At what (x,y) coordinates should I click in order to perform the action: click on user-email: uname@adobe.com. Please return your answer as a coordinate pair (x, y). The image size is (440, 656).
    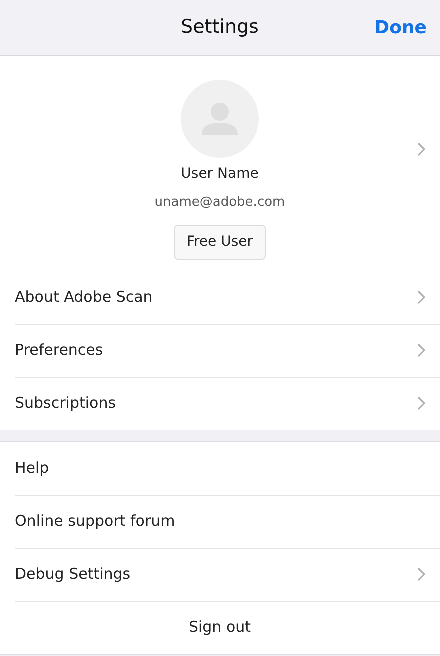
    Looking at the image, I should click on (220, 203).